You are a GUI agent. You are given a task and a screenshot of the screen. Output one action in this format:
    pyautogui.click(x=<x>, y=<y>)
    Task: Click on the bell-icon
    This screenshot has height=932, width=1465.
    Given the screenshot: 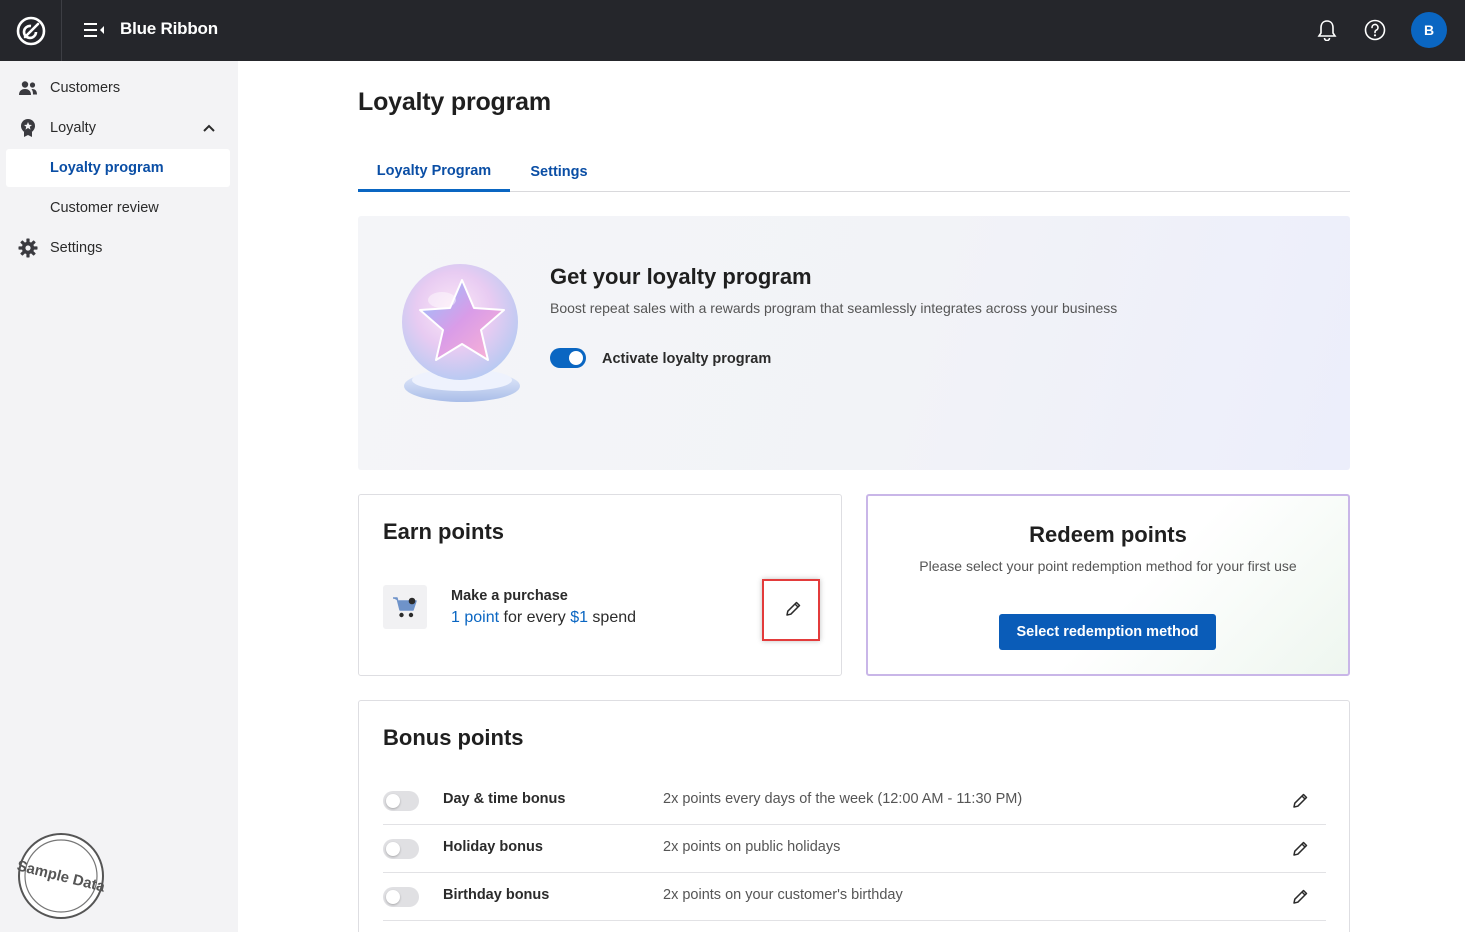 What is the action you would take?
    pyautogui.click(x=1327, y=30)
    